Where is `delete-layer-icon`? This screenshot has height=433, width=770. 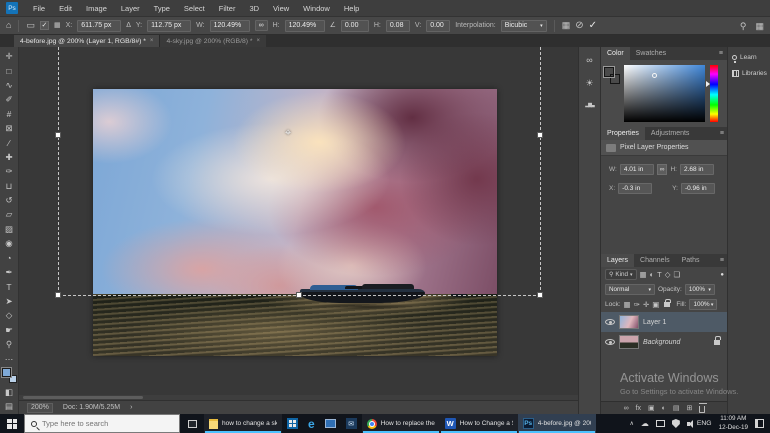
delete-layer-icon is located at coordinates (702, 408).